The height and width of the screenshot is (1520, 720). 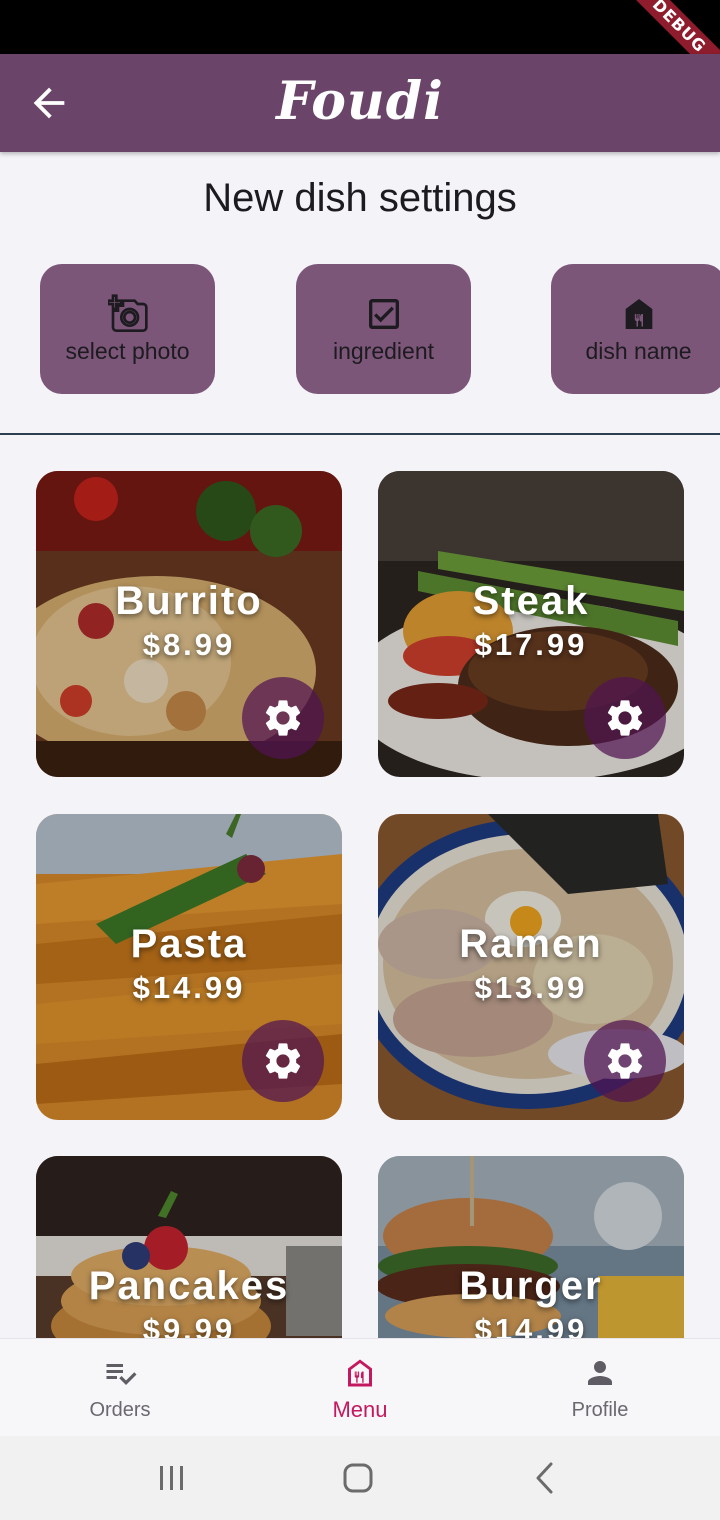 What do you see at coordinates (638, 314) in the screenshot?
I see `restaurant-house-icon` at bounding box center [638, 314].